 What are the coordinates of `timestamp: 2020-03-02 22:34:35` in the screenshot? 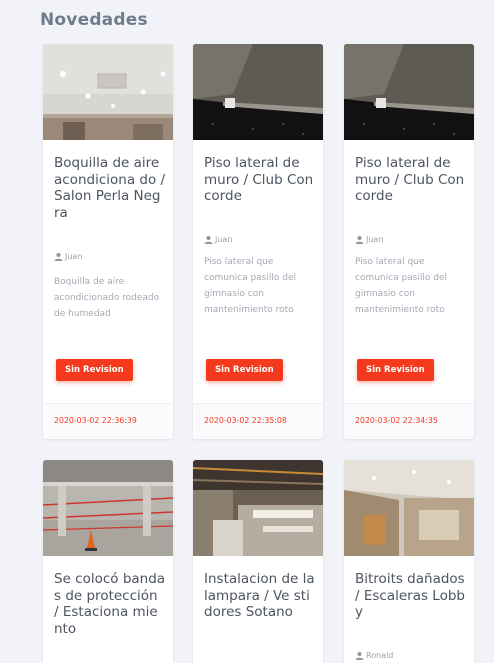 It's located at (396, 420).